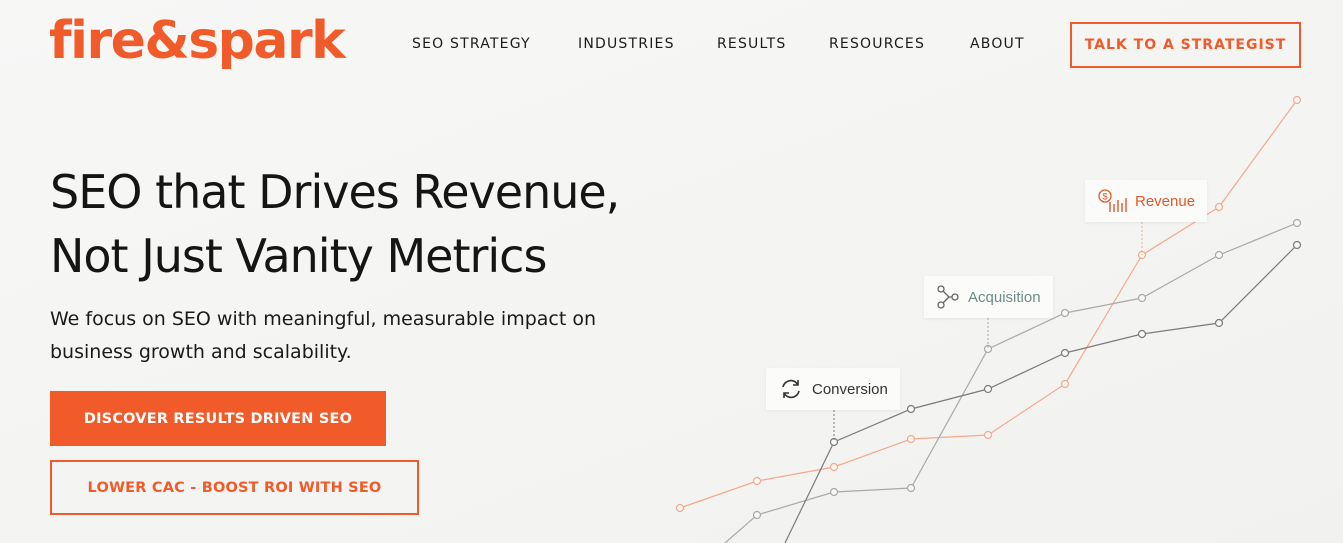  I want to click on nav-item-results: RESULTS, so click(751, 44).